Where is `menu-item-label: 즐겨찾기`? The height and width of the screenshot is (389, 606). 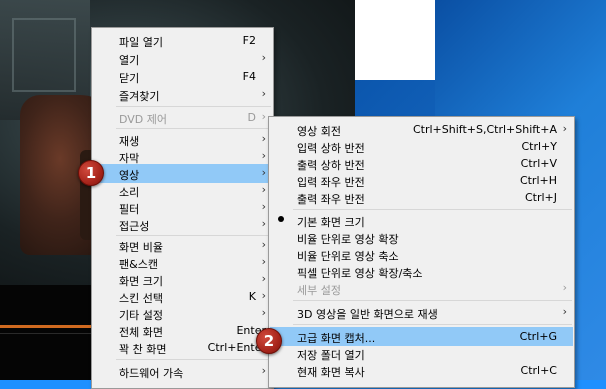
menu-item-label: 즐겨찾기 is located at coordinates (139, 96).